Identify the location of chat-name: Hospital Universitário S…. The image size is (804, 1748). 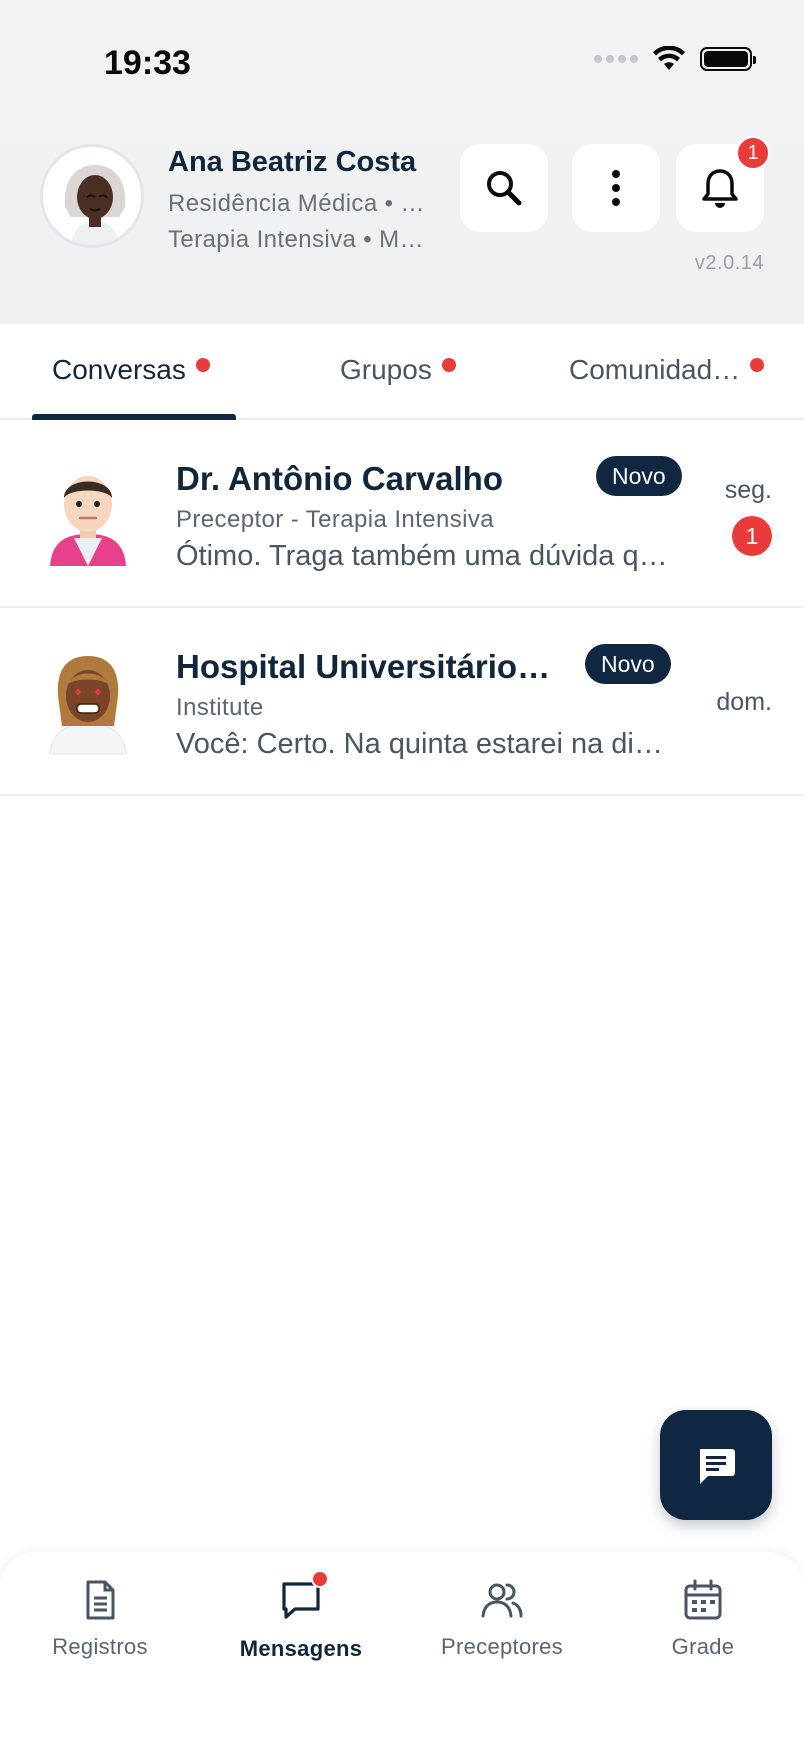
(364, 666).